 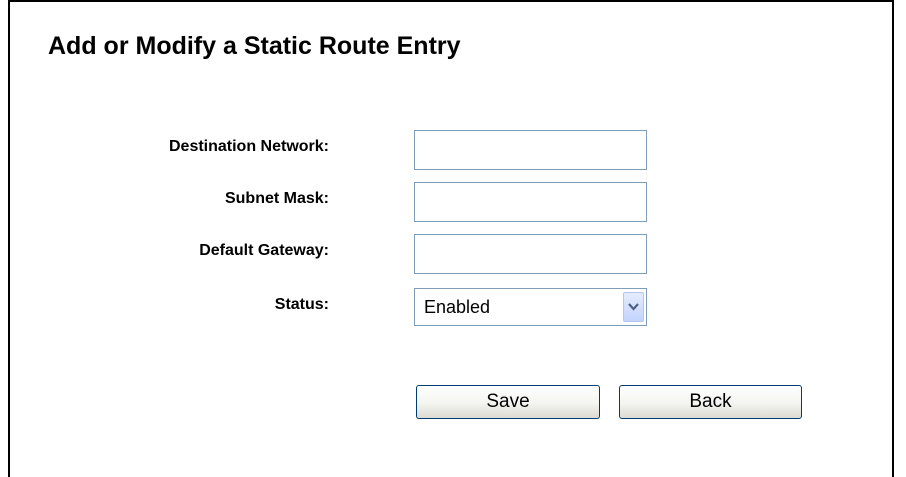 I want to click on subnet-mask-input, so click(x=530, y=202).